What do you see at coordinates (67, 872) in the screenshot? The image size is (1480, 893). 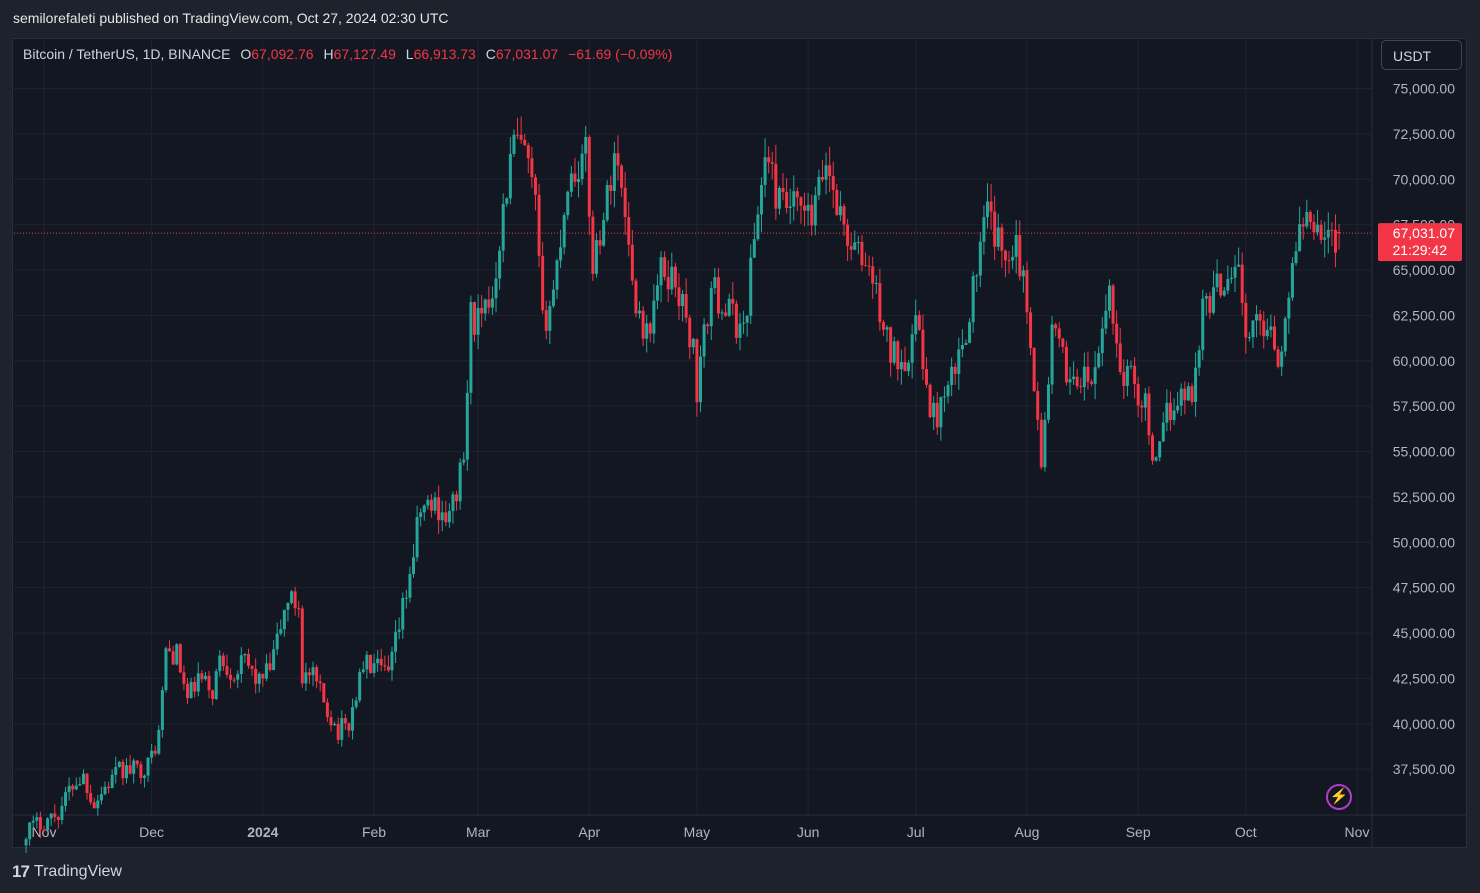 I see `tradingview-logo: 17 TradingView` at bounding box center [67, 872].